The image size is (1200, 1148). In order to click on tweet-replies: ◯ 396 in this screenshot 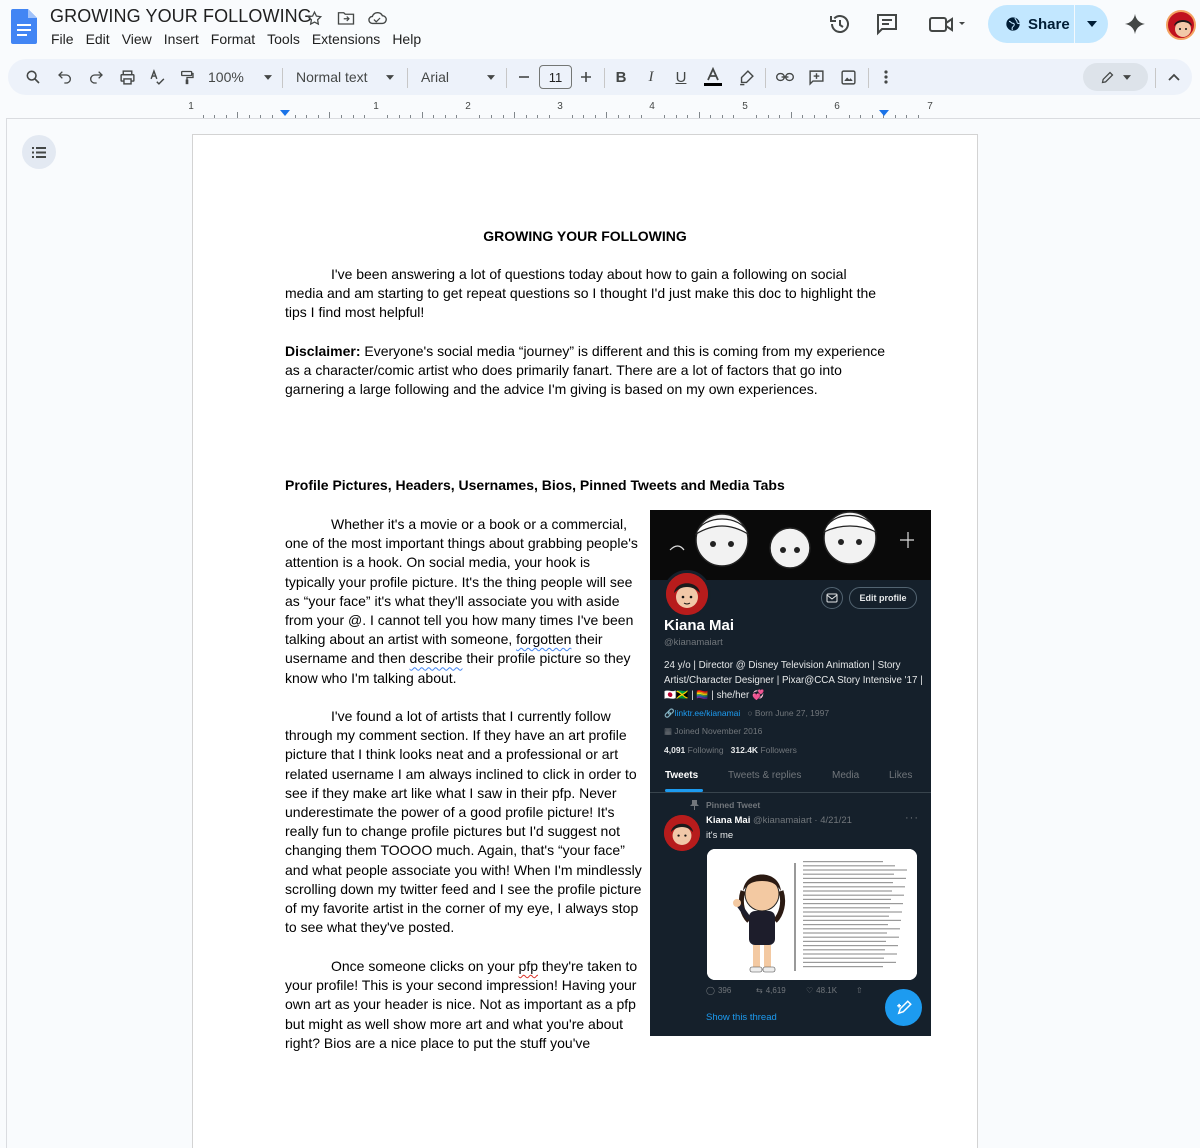, I will do `click(718, 990)`.